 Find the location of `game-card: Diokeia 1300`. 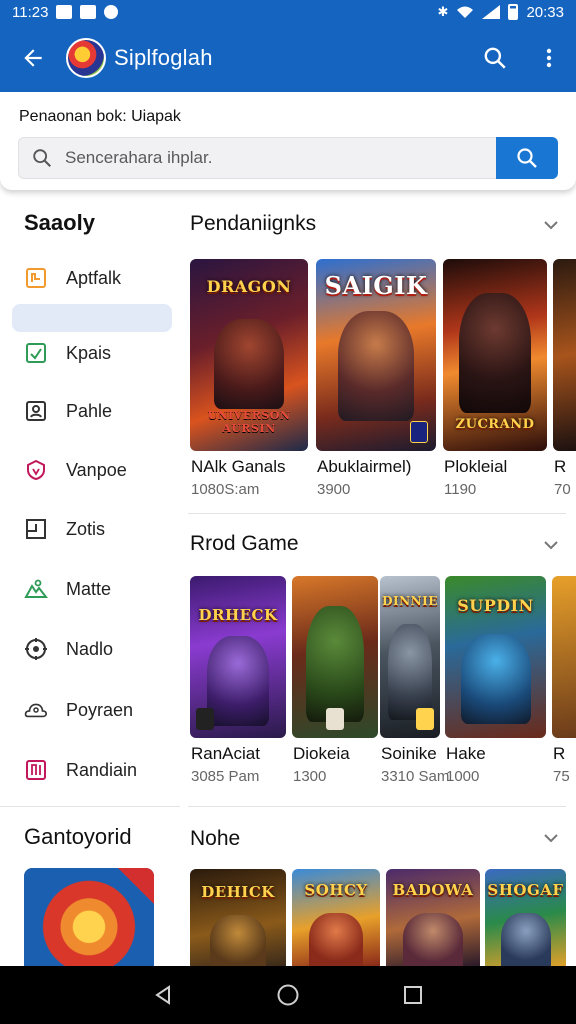

game-card: Diokeia 1300 is located at coordinates (335, 683).